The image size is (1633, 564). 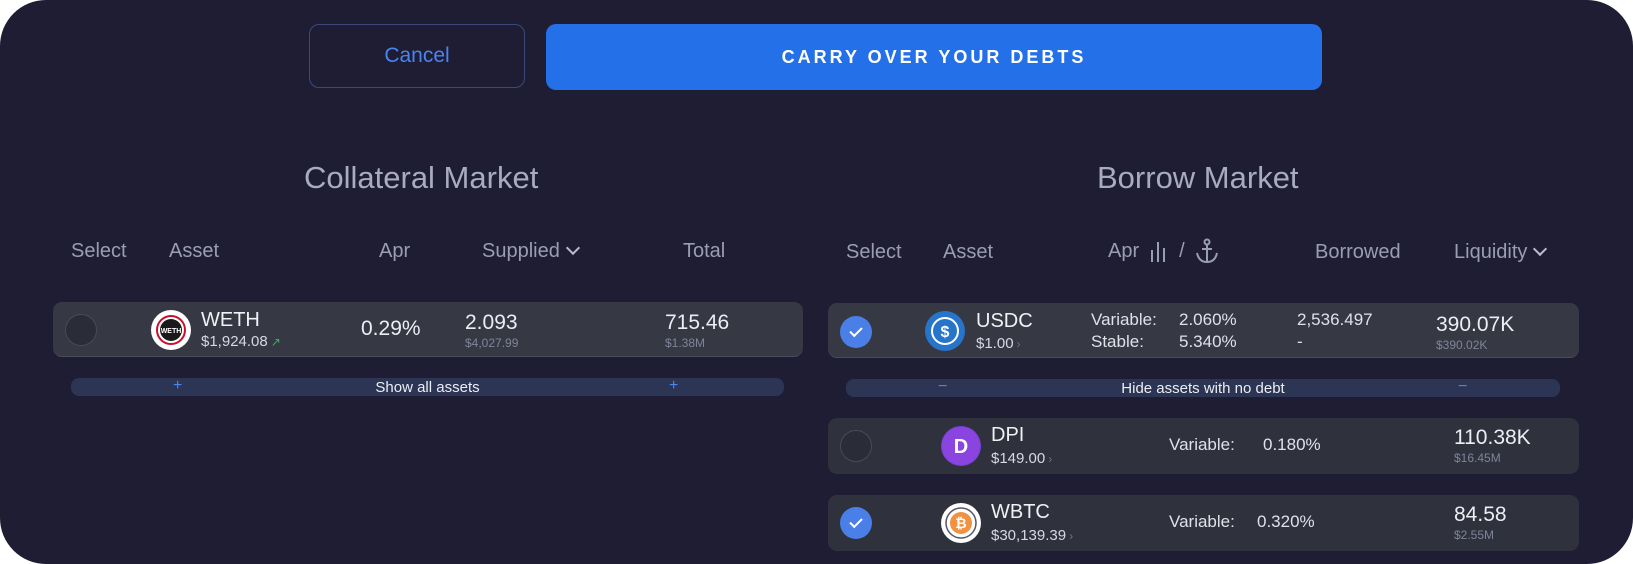 I want to click on liquidity-amount: 390.07K, so click(x=1475, y=324).